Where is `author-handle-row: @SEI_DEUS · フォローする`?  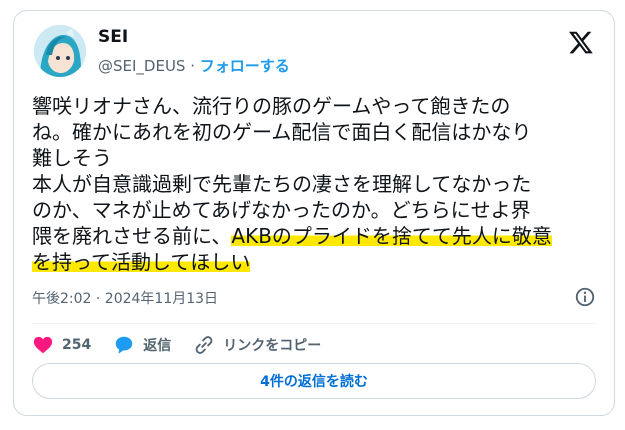
author-handle-row: @SEI_DEUS · フォローする is located at coordinates (194, 65).